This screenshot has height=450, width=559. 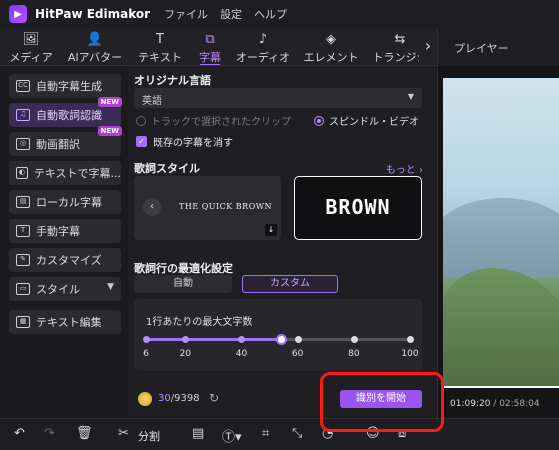 What do you see at coordinates (221, 122) in the screenshot?
I see `radio-track-label: トラックで選択されたクリップ` at bounding box center [221, 122].